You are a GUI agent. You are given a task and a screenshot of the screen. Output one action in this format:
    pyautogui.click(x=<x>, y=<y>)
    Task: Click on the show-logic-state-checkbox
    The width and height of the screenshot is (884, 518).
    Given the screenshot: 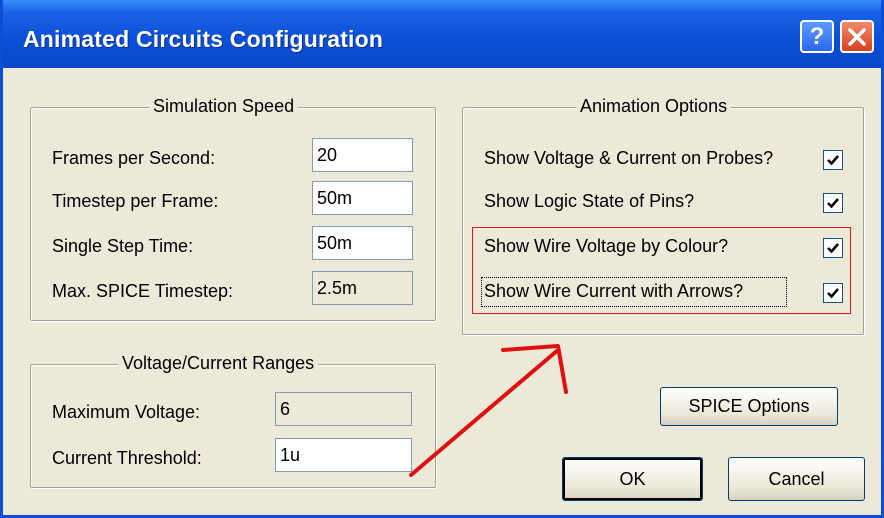 What is the action you would take?
    pyautogui.click(x=833, y=203)
    